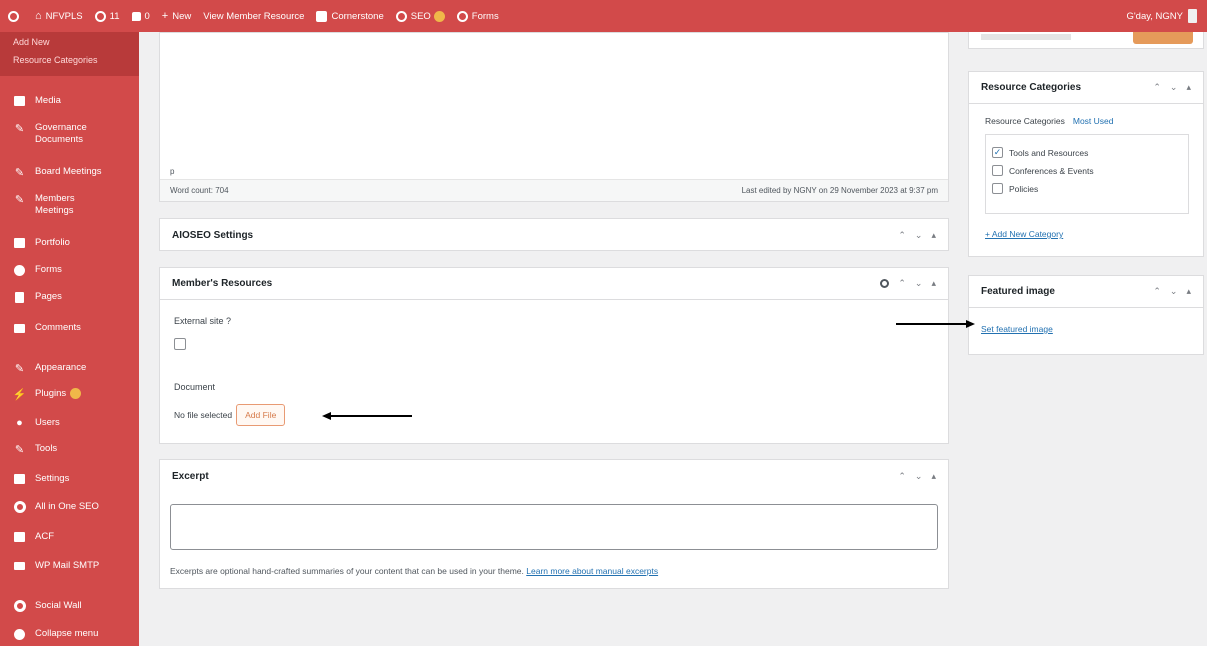 The width and height of the screenshot is (1207, 646). What do you see at coordinates (69, 394) in the screenshot?
I see `sidebar-item-plugins: ⚡ Plugins` at bounding box center [69, 394].